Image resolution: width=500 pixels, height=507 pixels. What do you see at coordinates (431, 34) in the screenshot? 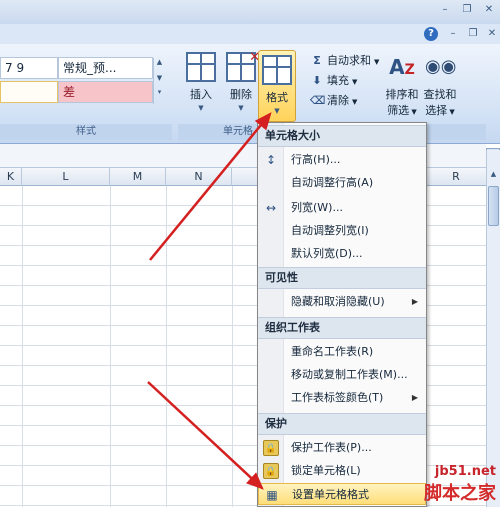
I see `help-icon: ?` at bounding box center [431, 34].